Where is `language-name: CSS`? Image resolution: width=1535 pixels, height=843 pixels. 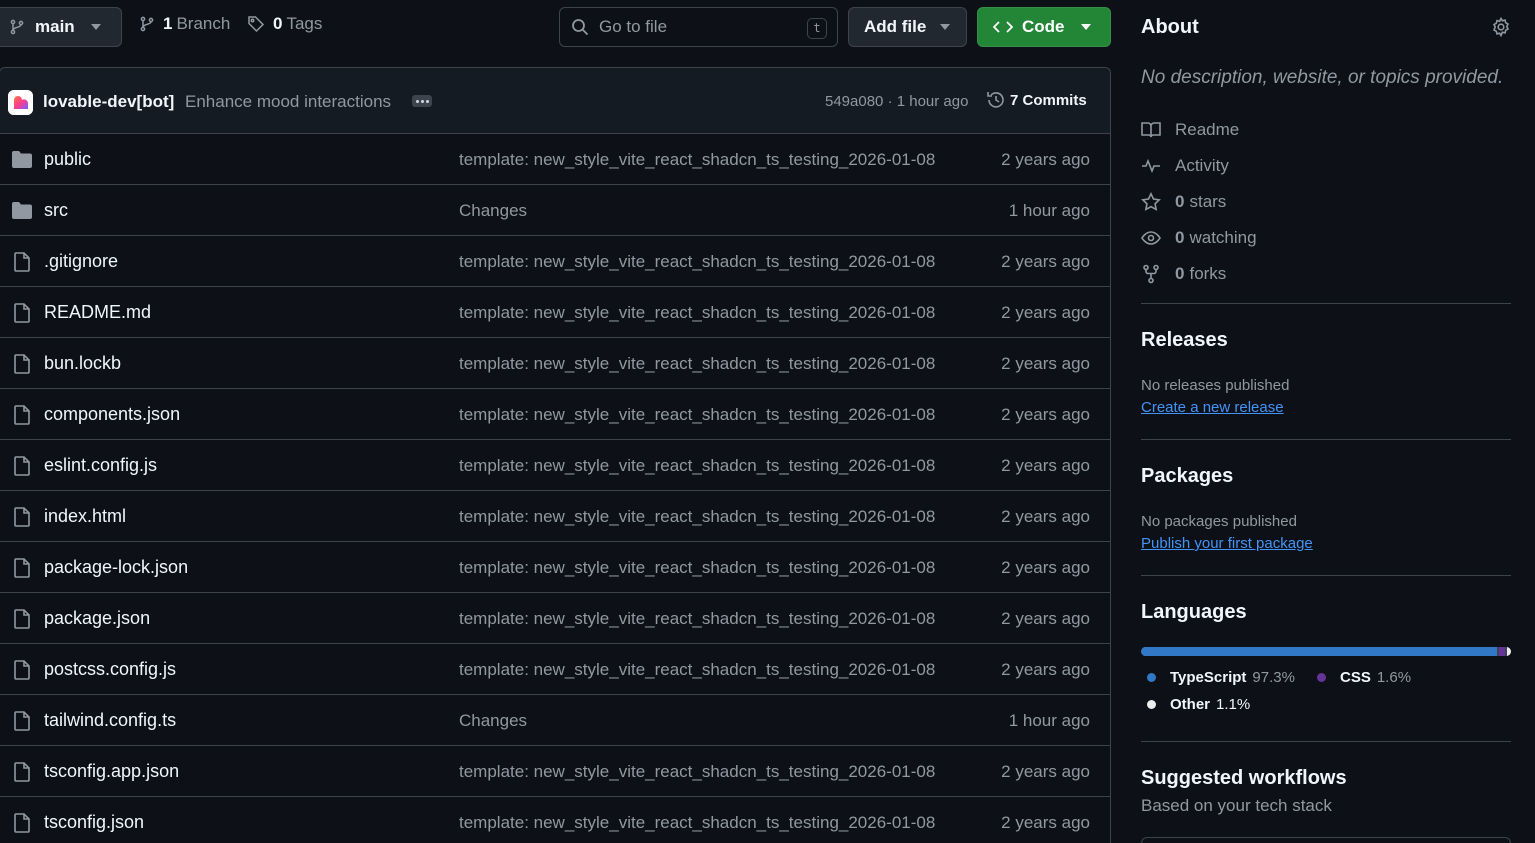 language-name: CSS is located at coordinates (1355, 677).